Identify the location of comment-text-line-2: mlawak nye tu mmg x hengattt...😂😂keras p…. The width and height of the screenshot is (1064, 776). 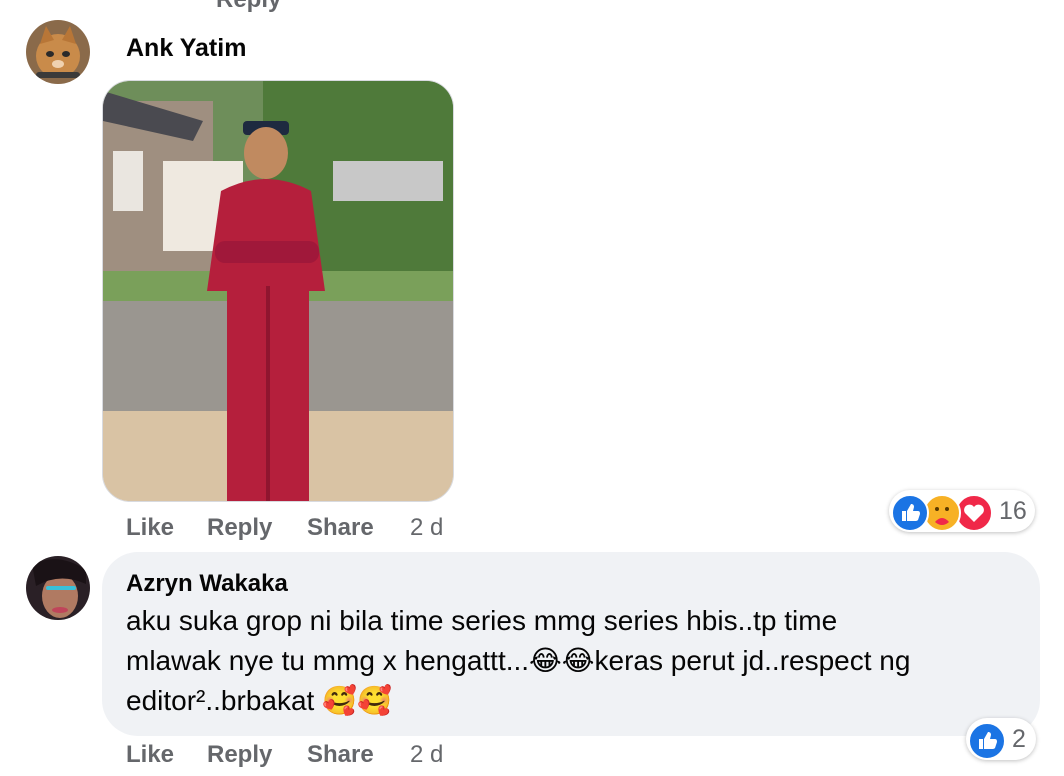
(518, 660).